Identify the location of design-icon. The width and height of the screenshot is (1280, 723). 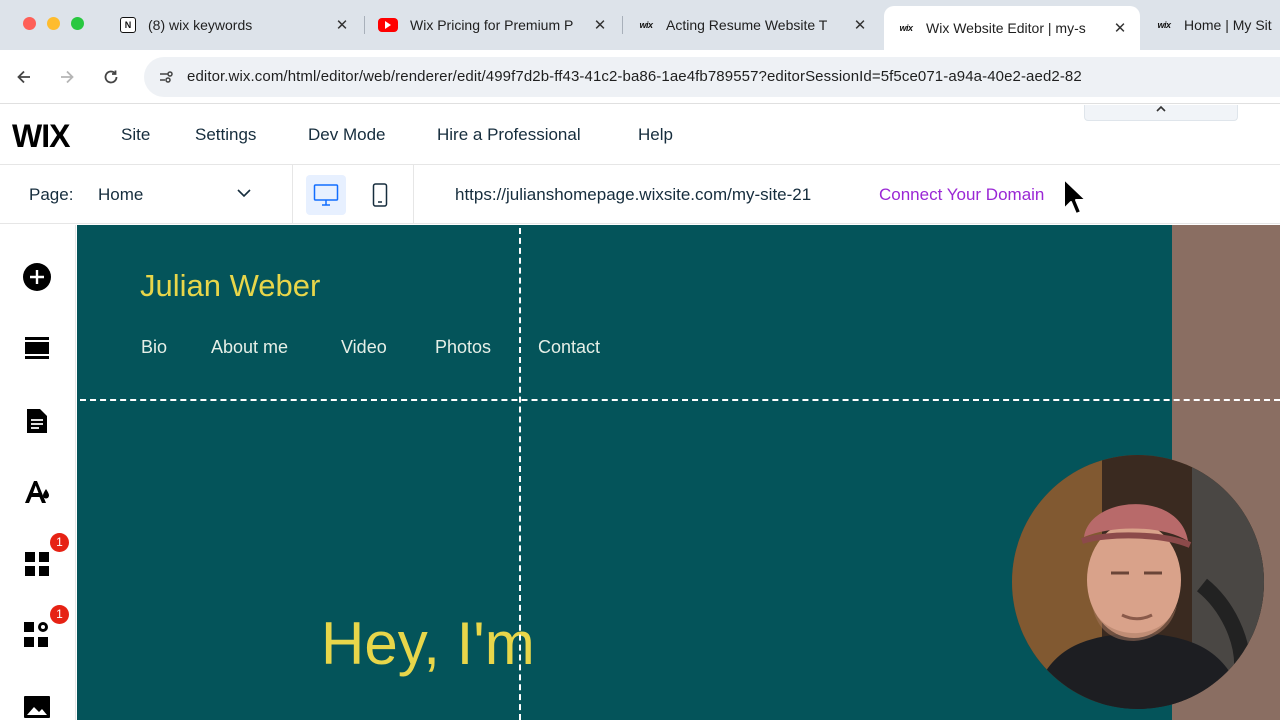
(37, 492).